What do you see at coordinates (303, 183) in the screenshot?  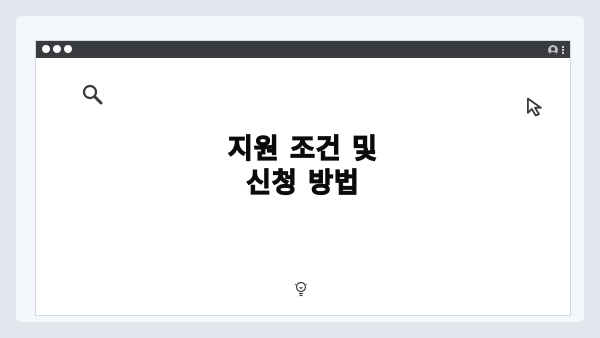 I see `page-title-line-2: 신청 방법` at bounding box center [303, 183].